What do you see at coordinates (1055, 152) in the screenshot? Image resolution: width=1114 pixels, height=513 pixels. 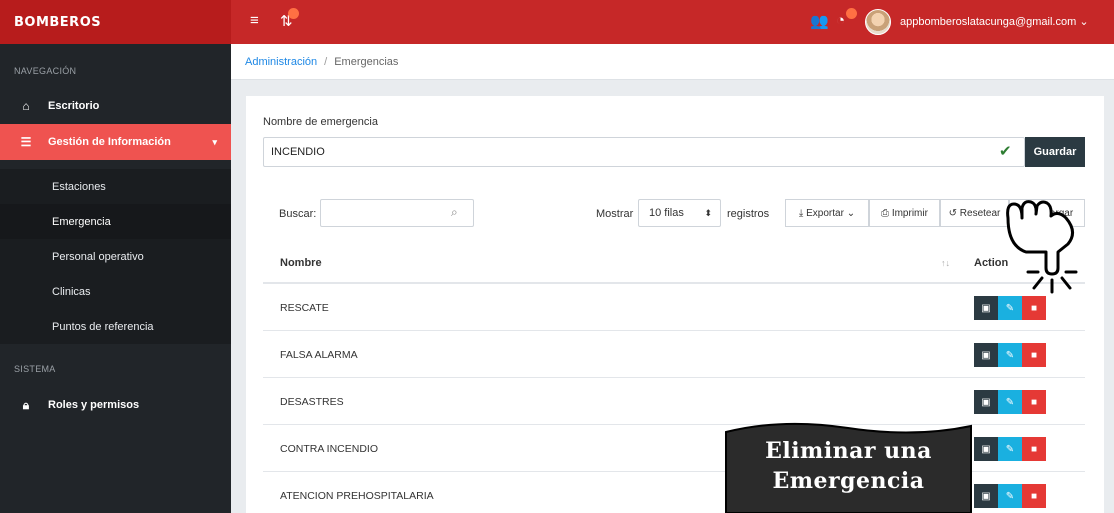 I see `save-button: Guardar` at bounding box center [1055, 152].